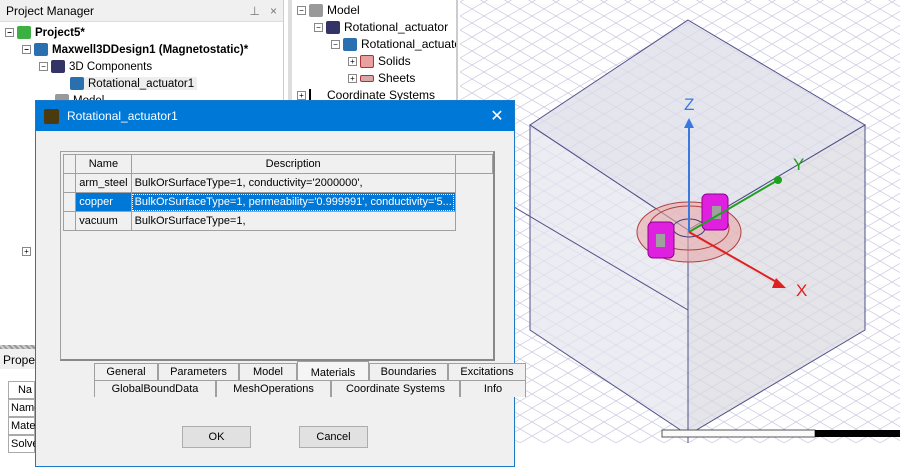  I want to click on column-name: Name, so click(103, 164).